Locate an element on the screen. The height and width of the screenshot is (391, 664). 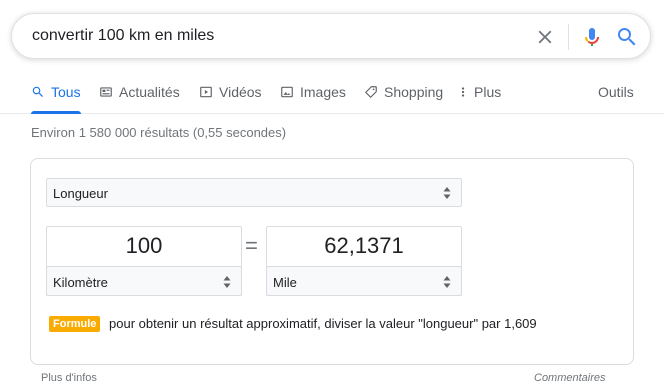
tab-label: Shopping is located at coordinates (414, 92).